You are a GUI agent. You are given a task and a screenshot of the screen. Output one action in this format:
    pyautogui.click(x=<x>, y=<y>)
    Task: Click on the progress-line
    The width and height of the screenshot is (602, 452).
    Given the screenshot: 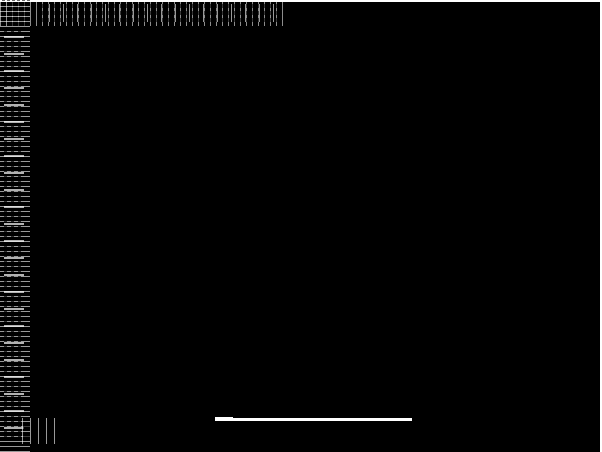 What is the action you would take?
    pyautogui.click(x=313, y=419)
    